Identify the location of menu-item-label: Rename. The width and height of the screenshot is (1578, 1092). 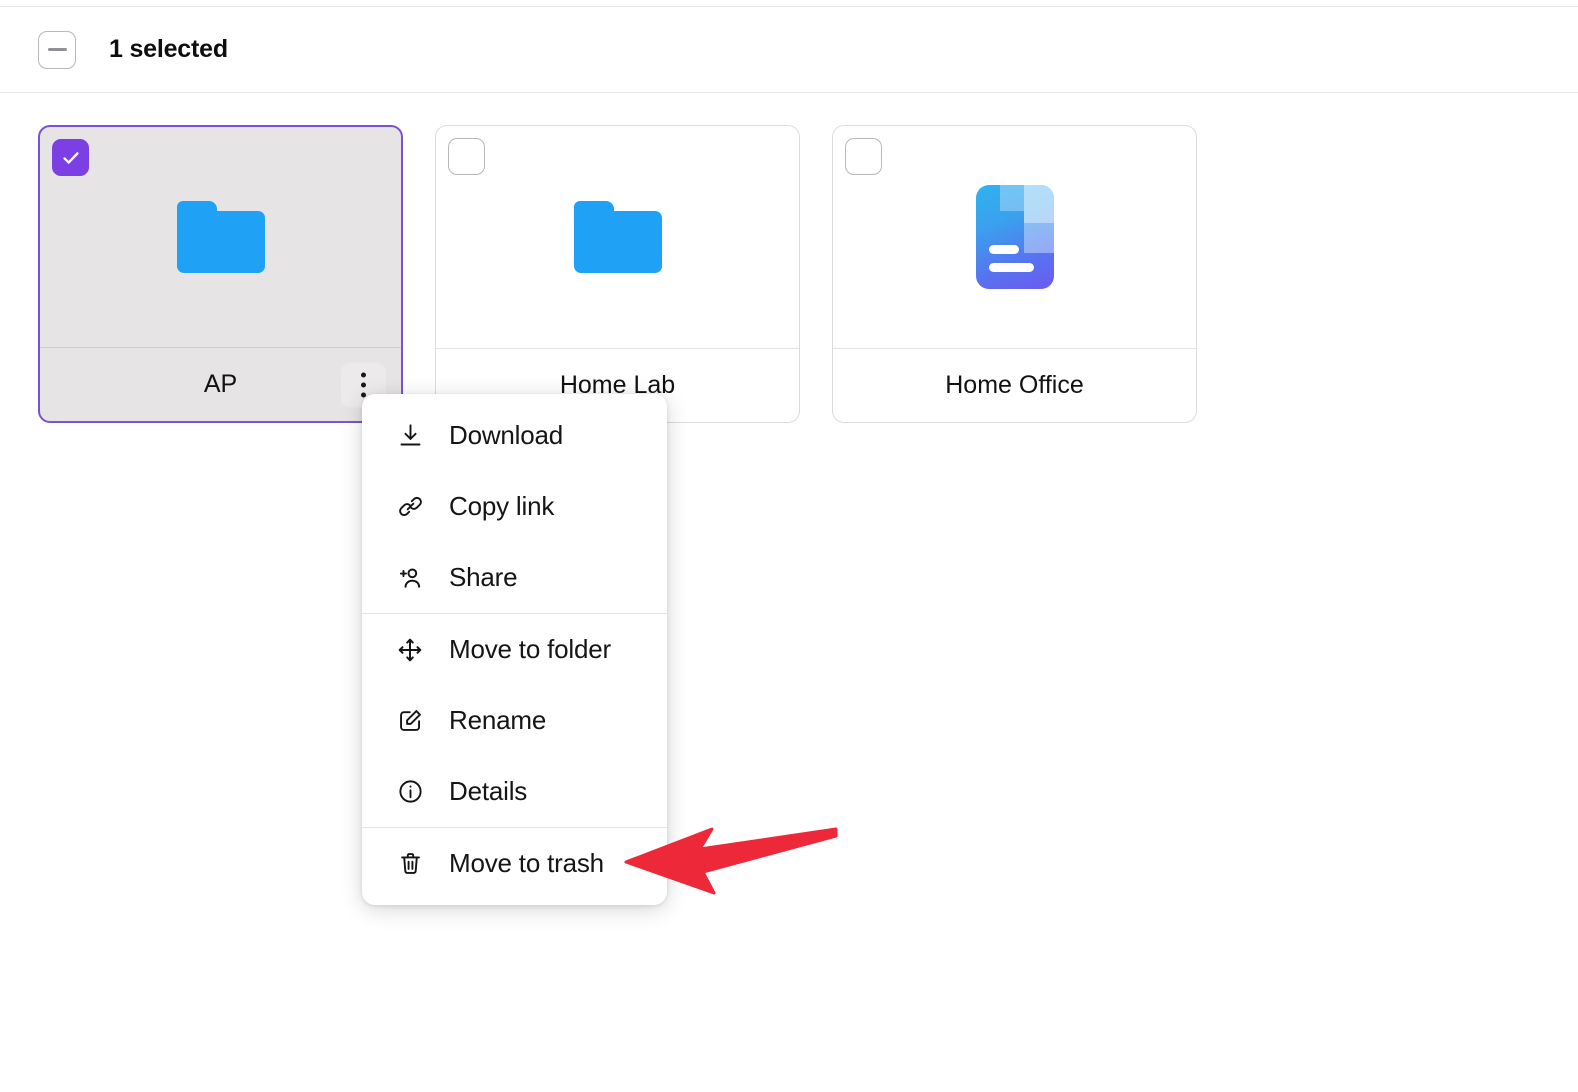
(498, 720).